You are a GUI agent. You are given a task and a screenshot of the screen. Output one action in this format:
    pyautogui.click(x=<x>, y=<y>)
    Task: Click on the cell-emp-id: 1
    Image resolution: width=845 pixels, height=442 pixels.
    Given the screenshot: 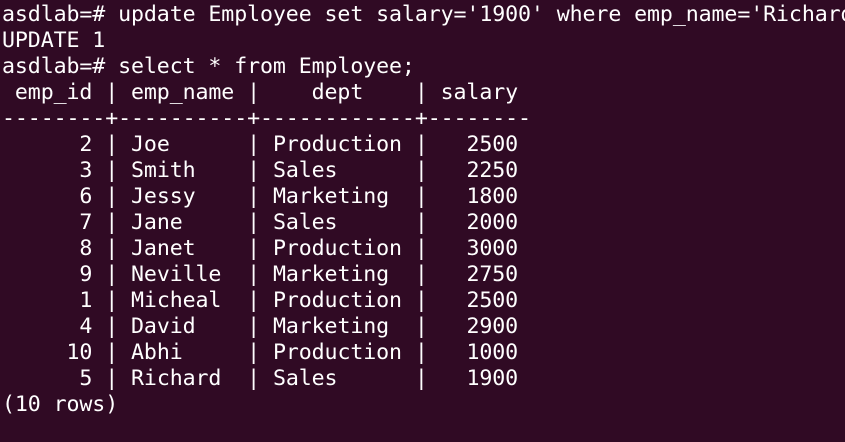 What is the action you would take?
    pyautogui.click(x=47, y=300)
    